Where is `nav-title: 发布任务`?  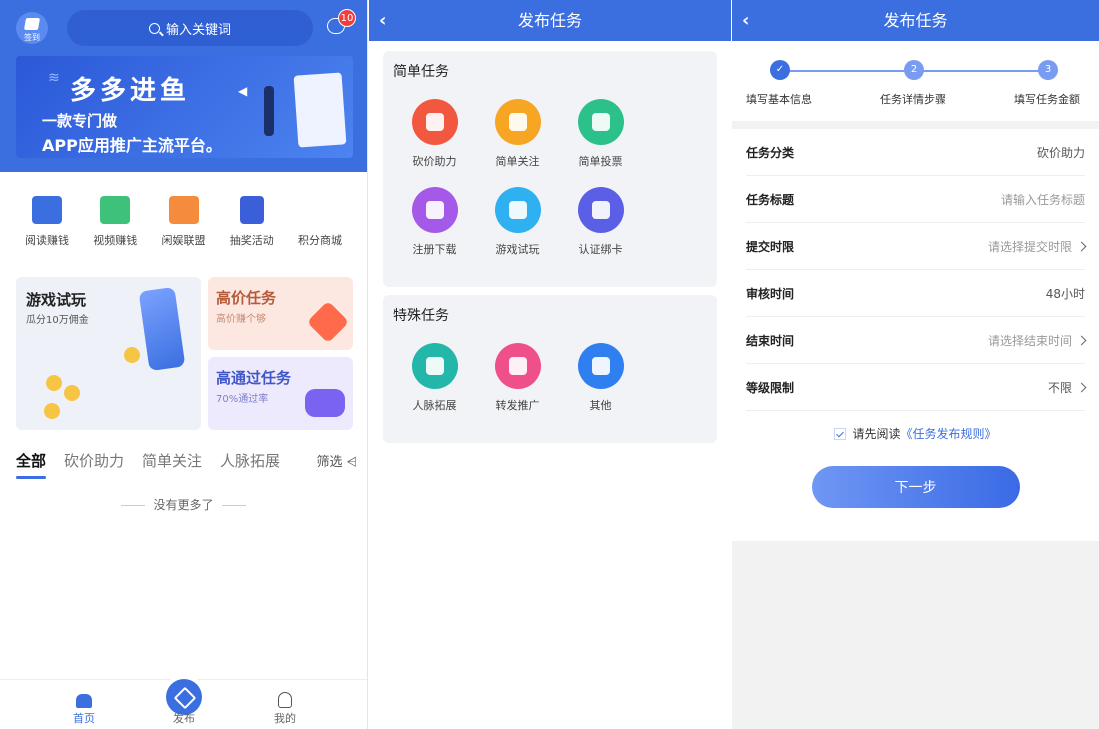
nav-title: 发布任务 is located at coordinates (915, 20).